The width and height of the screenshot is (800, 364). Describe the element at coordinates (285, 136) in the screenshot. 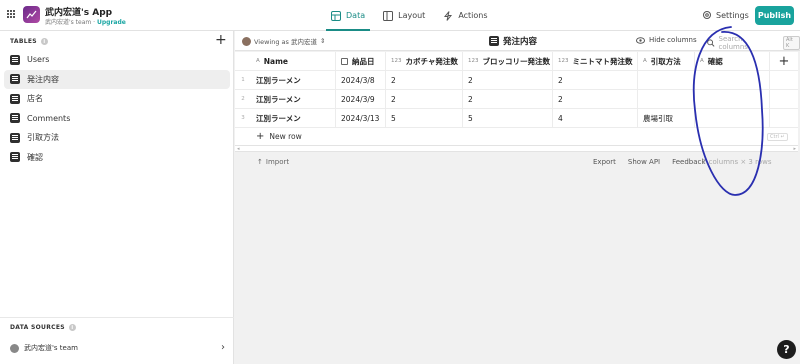

I see `new-row-label: New row` at that location.